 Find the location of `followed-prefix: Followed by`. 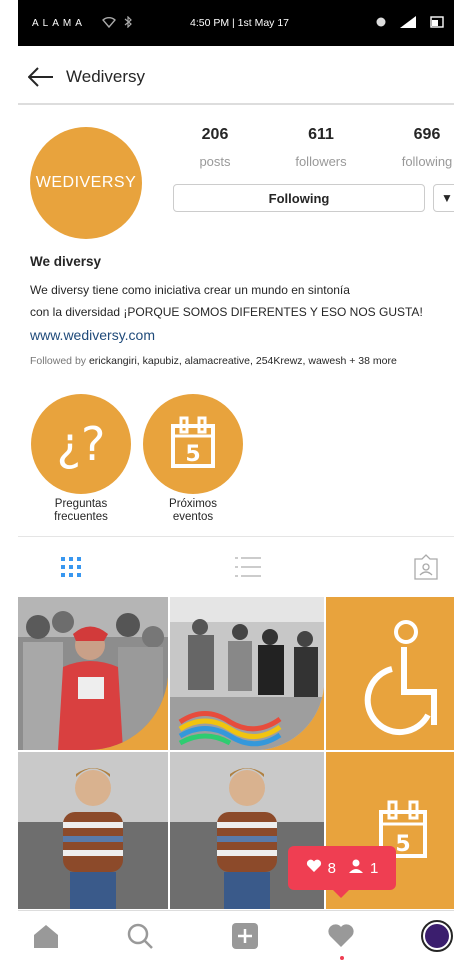

followed-prefix: Followed by is located at coordinates (59, 361).